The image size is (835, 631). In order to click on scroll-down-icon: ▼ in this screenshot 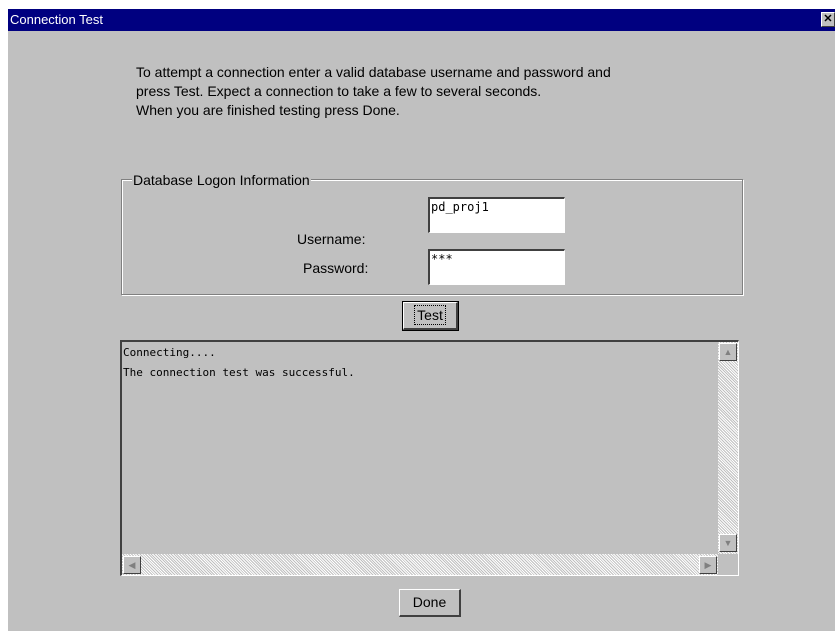, I will do `click(728, 543)`.